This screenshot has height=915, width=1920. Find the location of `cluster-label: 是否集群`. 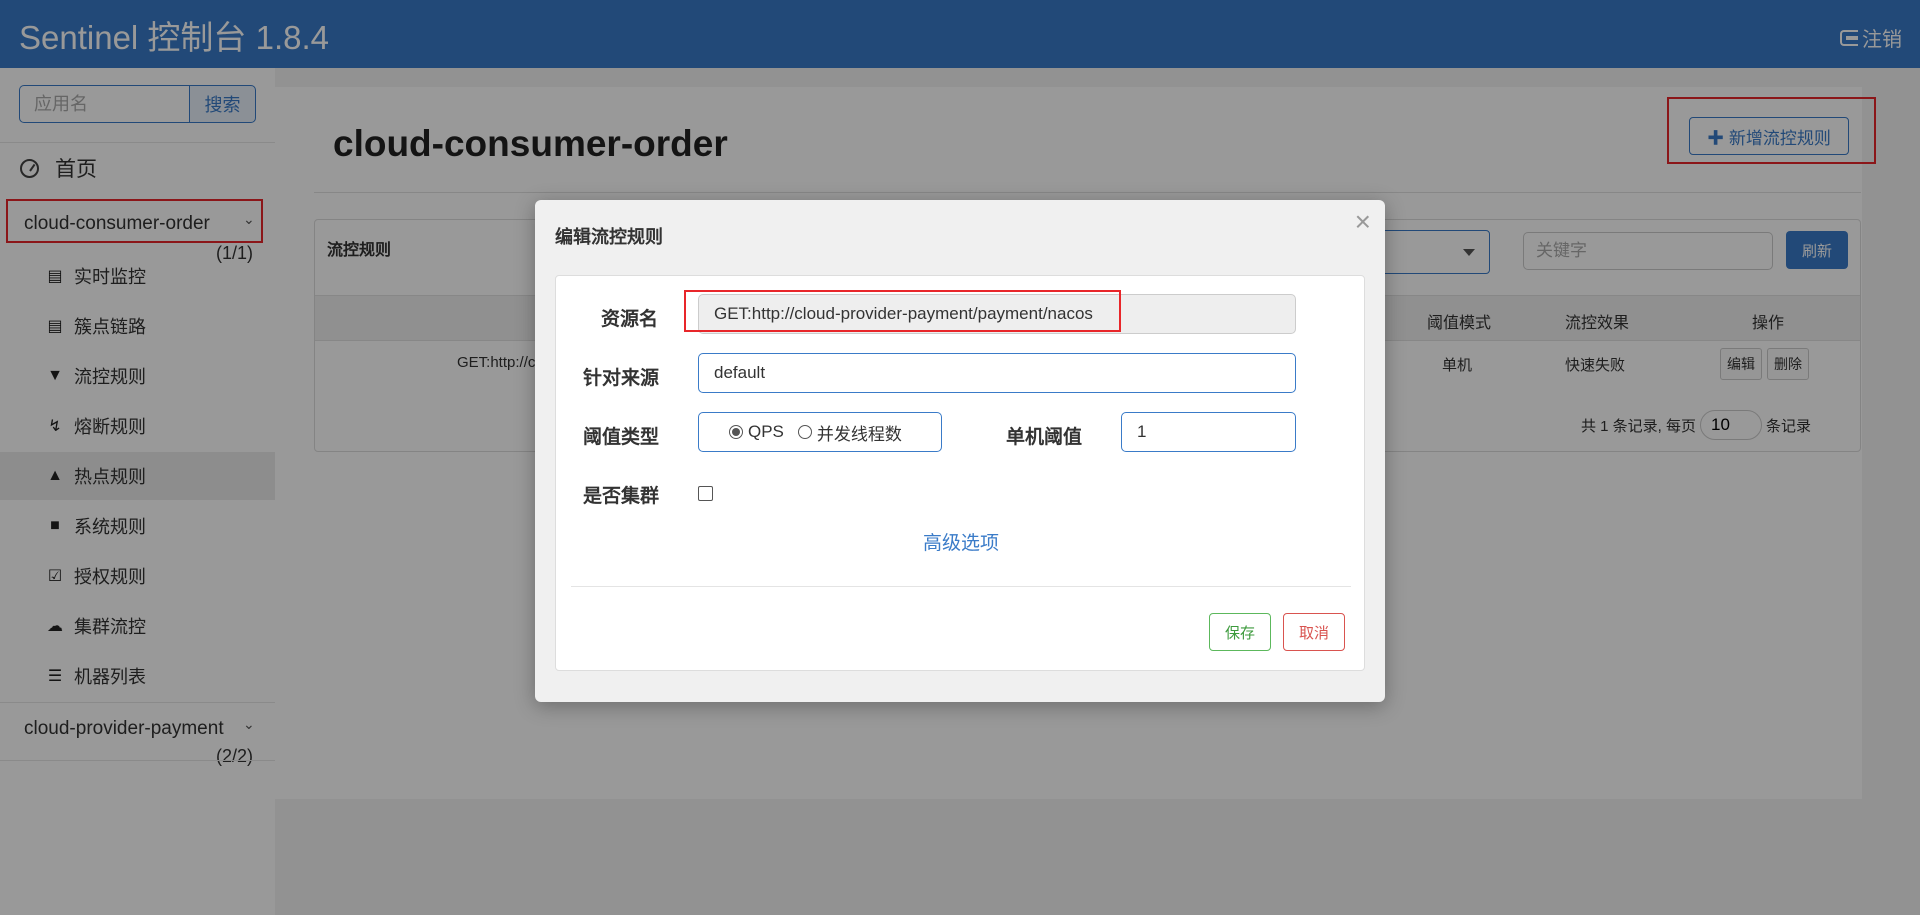

cluster-label: 是否集群 is located at coordinates (621, 496).